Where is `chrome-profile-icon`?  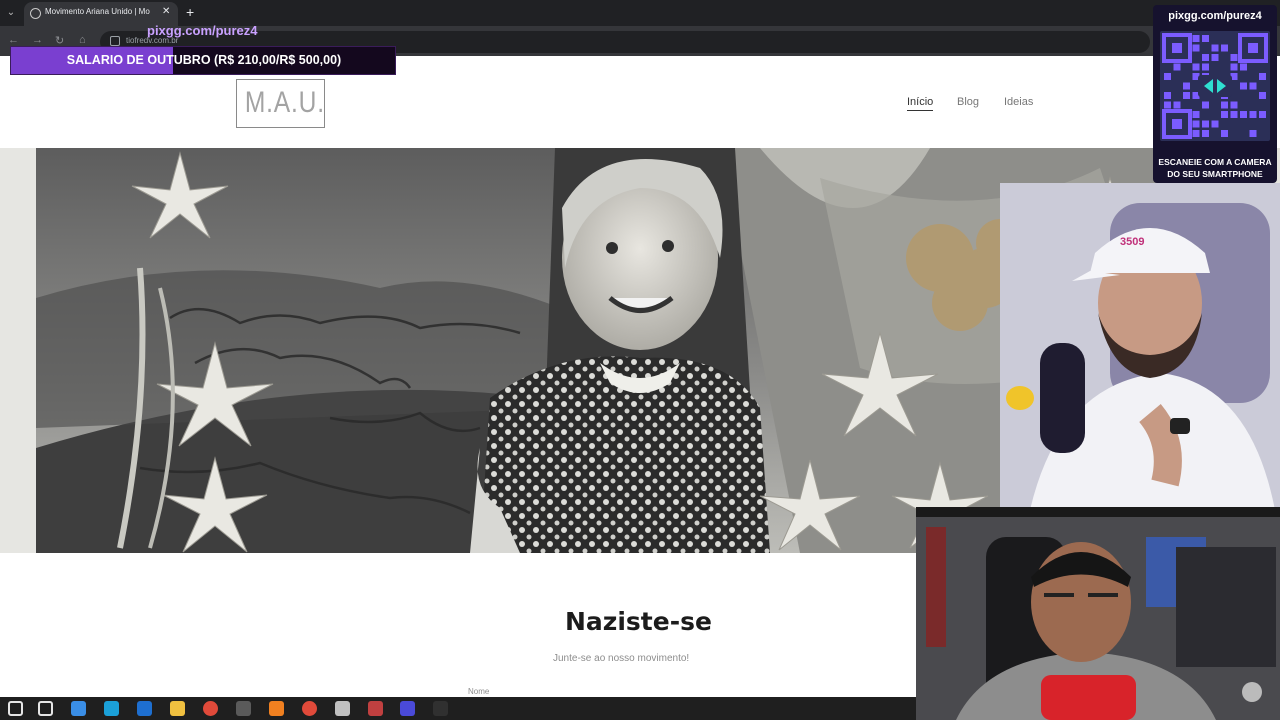 chrome-profile-icon is located at coordinates (309, 708).